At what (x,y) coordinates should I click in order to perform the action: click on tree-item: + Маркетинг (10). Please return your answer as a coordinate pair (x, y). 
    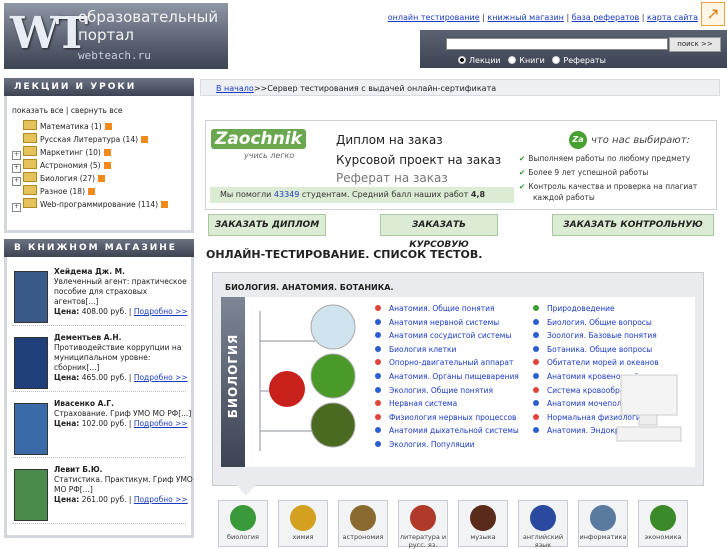
    Looking at the image, I should click on (99, 153).